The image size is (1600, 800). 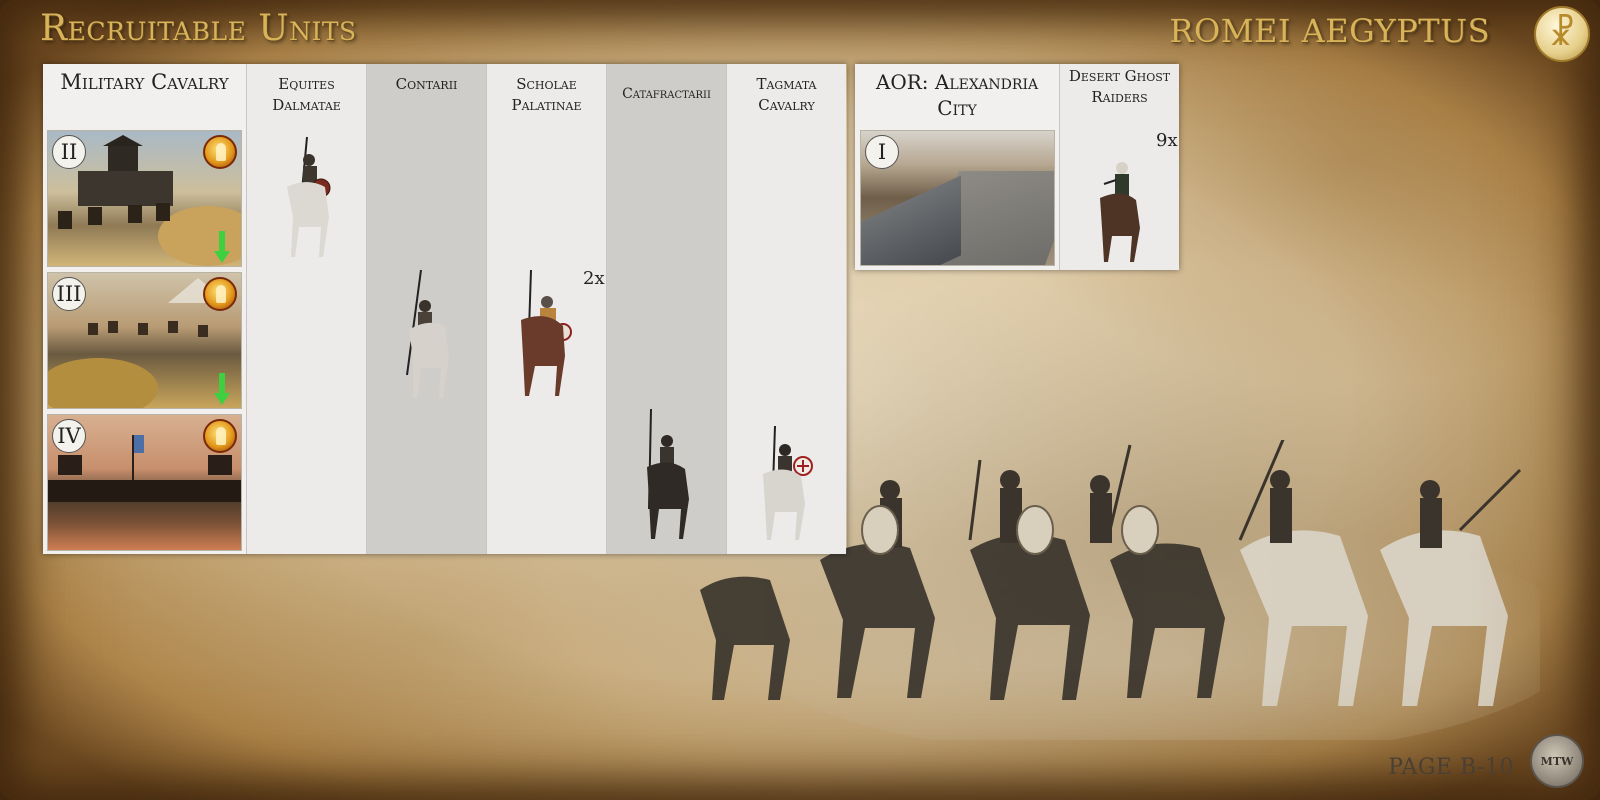 What do you see at coordinates (1167, 140) in the screenshot?
I see `unit-count-multiplier: 9x` at bounding box center [1167, 140].